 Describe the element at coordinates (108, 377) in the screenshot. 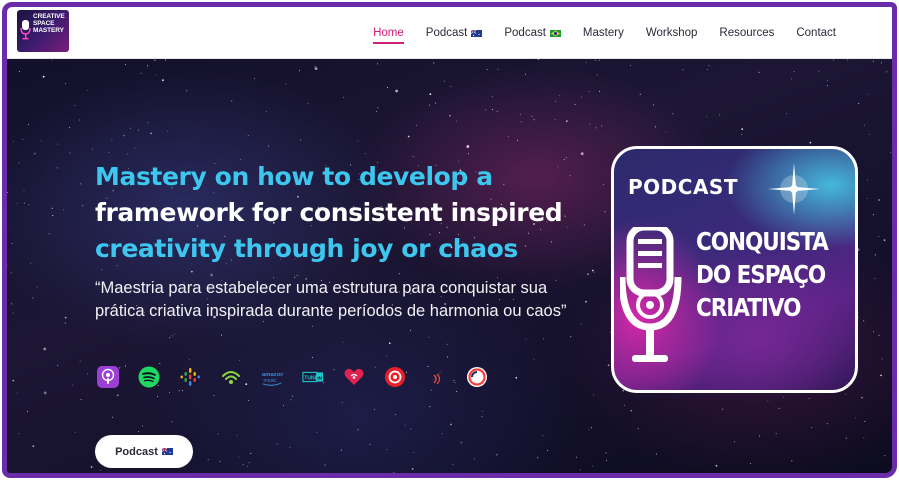

I see `apple-podcasts-icon` at that location.